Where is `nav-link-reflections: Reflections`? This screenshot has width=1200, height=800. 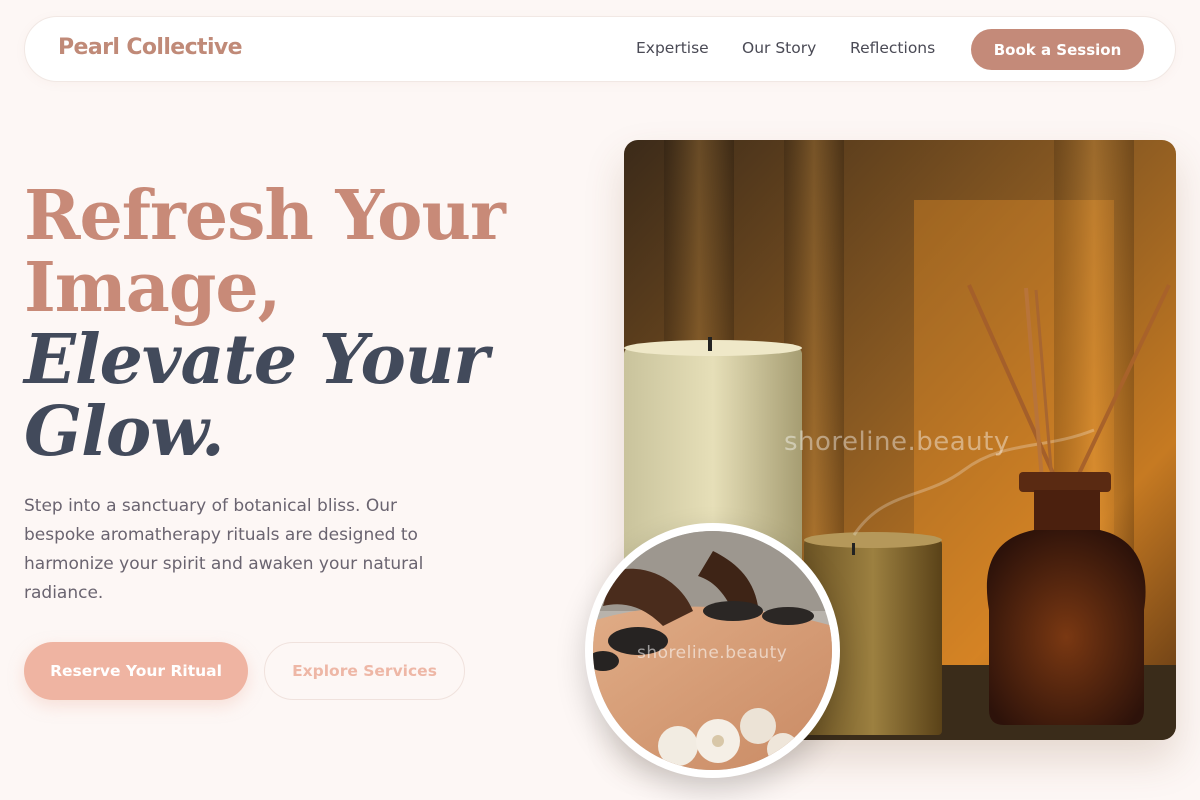
nav-link-reflections: Reflections is located at coordinates (892, 48).